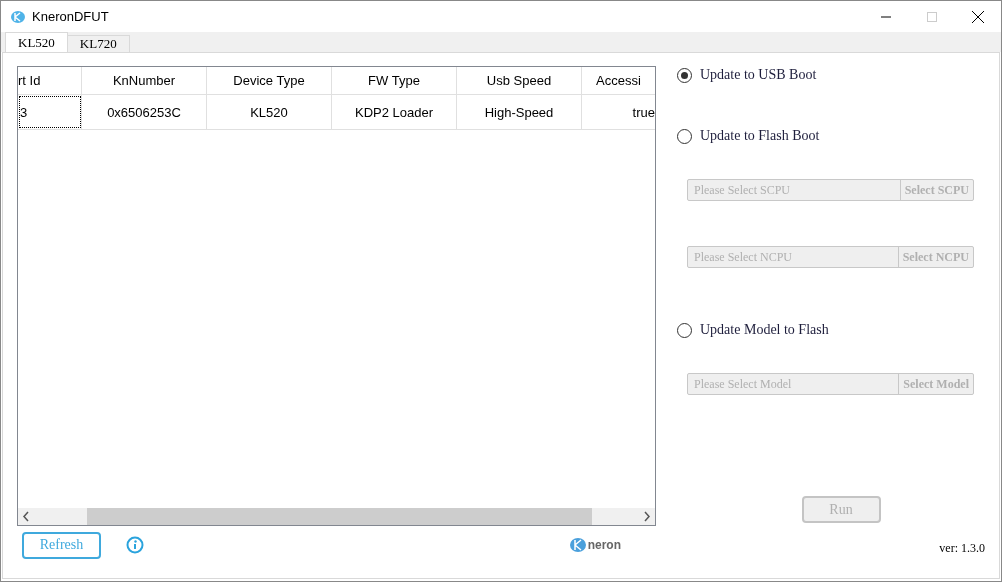 This screenshot has height=582, width=1002. What do you see at coordinates (50, 80) in the screenshot?
I see `column-header: rt Id` at bounding box center [50, 80].